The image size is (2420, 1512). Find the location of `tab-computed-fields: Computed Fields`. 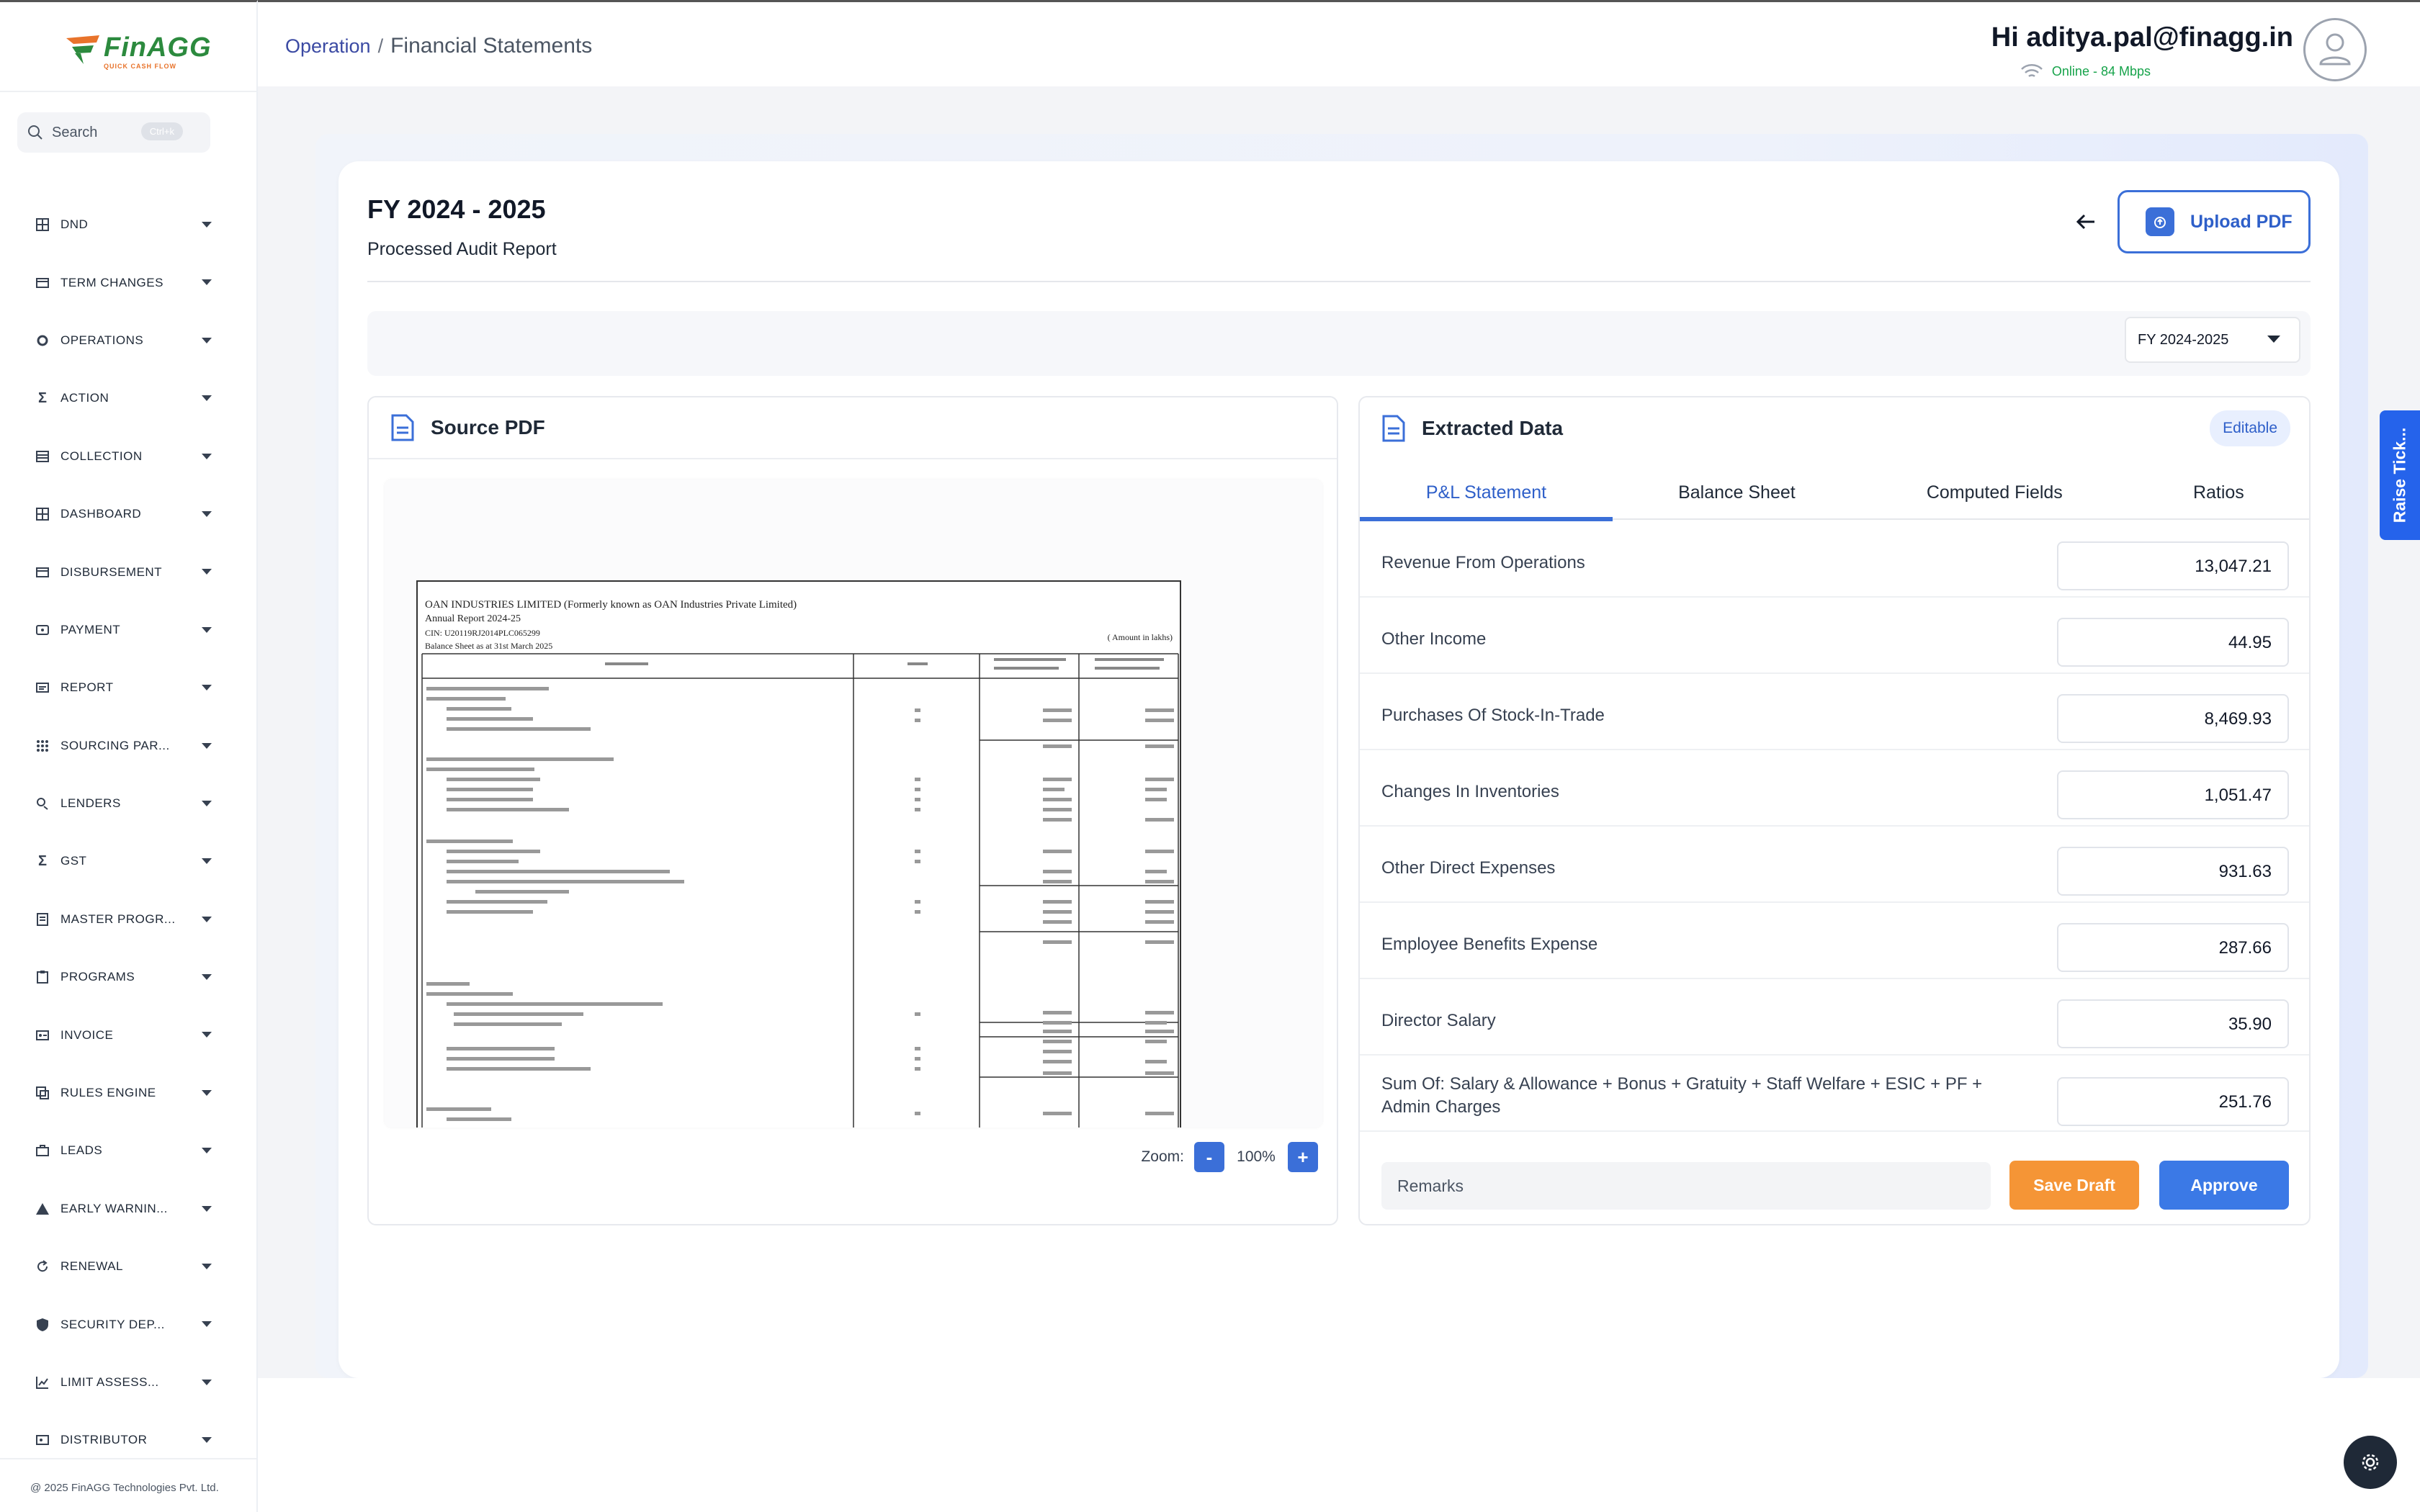

tab-computed-fields: Computed Fields is located at coordinates (1994, 492).